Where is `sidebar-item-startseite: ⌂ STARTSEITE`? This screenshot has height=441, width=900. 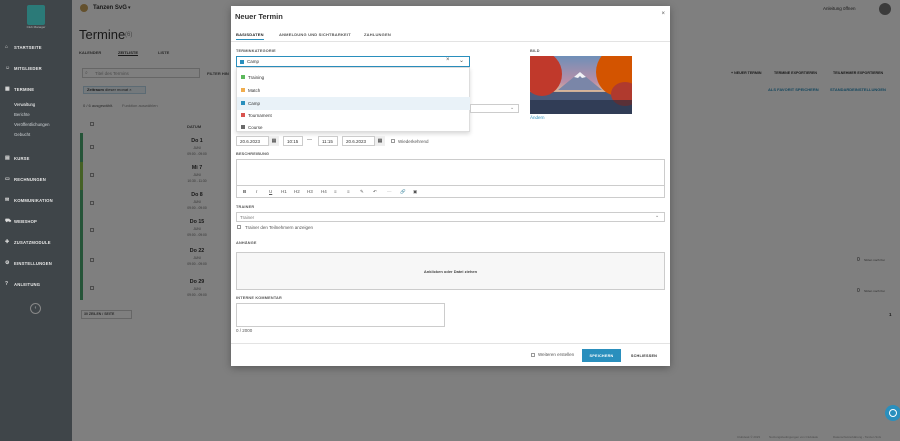
sidebar-item-startseite: ⌂ STARTSEITE is located at coordinates (36, 47).